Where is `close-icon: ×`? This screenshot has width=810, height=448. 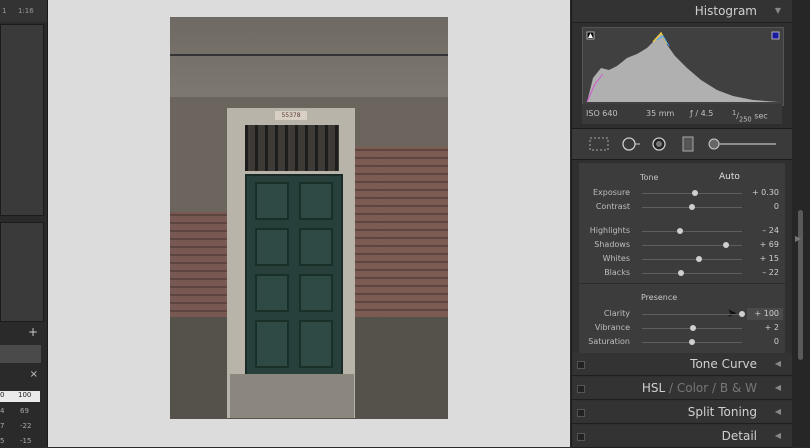 close-icon: × is located at coordinates (34, 374).